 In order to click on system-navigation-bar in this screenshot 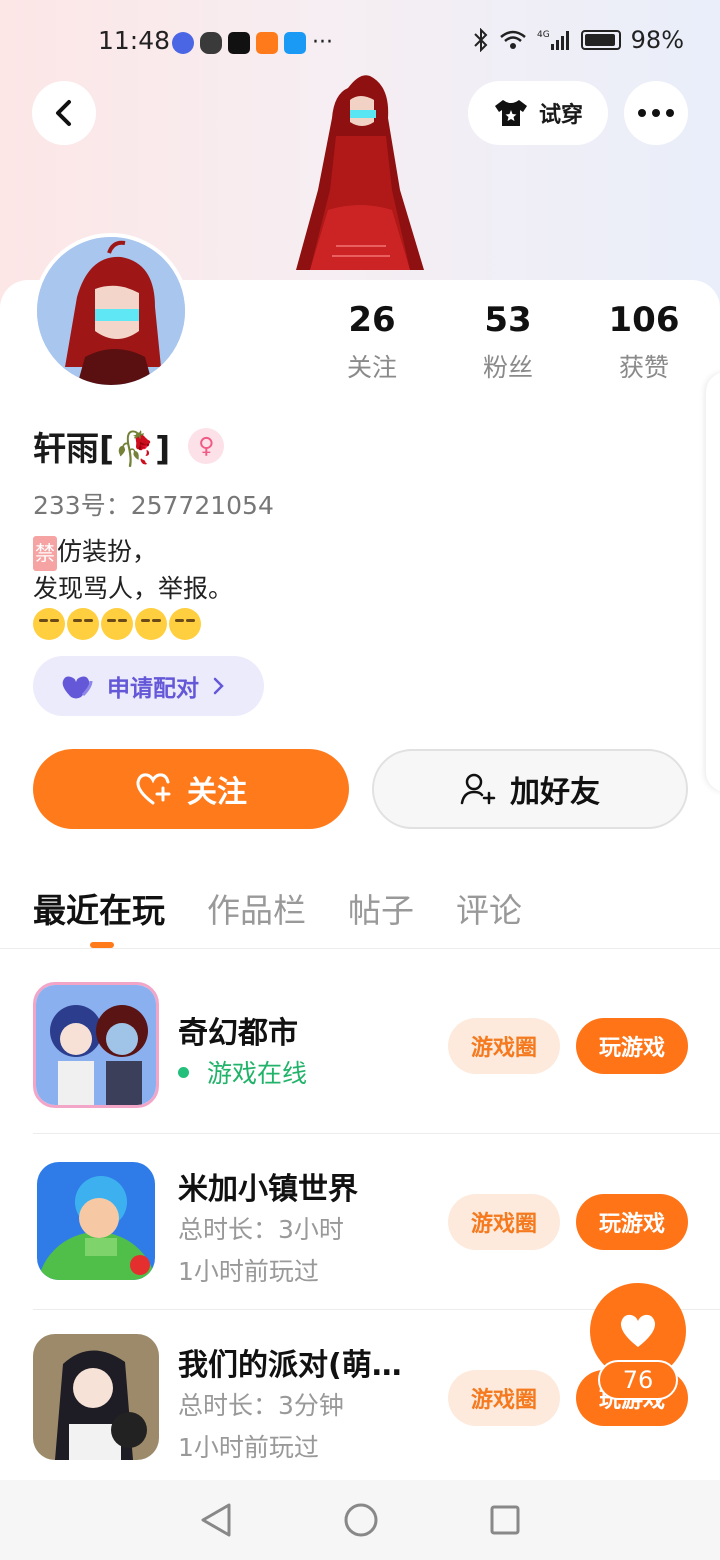, I will do `click(360, 1520)`.